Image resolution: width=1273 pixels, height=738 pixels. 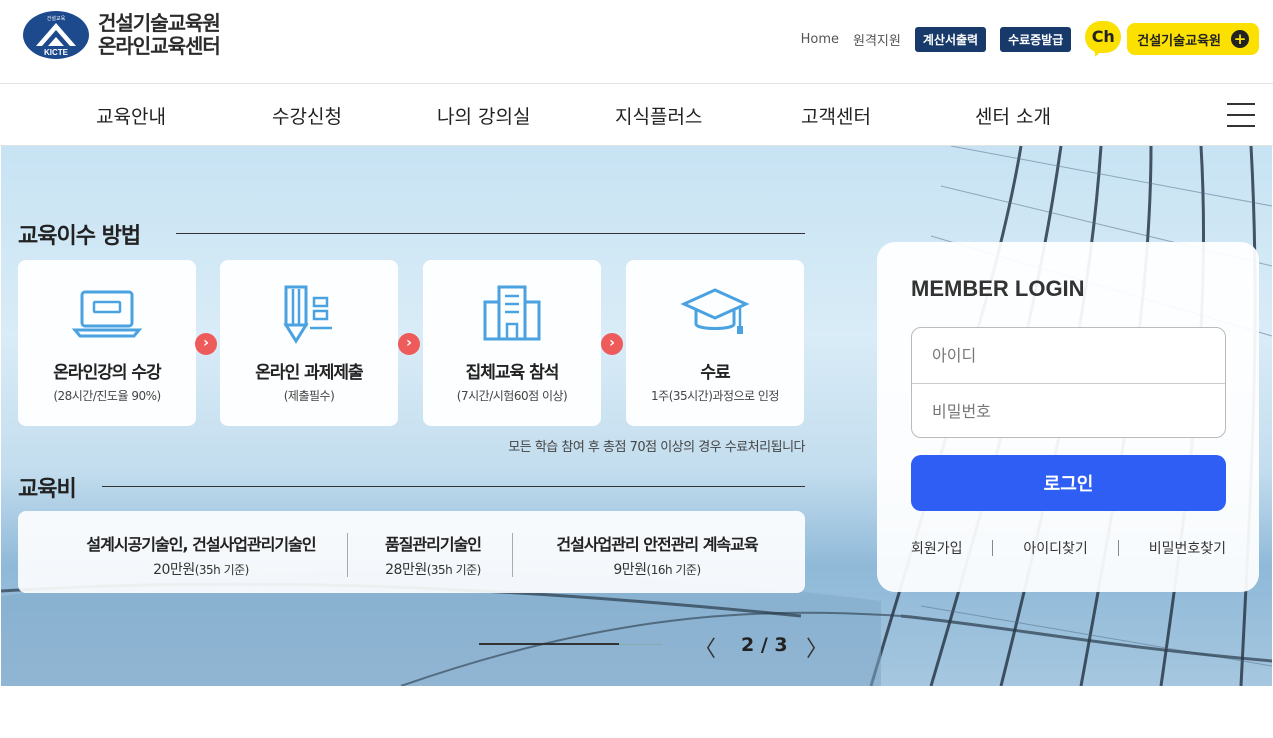 What do you see at coordinates (433, 555) in the screenshot?
I see `fee-item: 품질관리기술인 28만원(35h 기준)` at bounding box center [433, 555].